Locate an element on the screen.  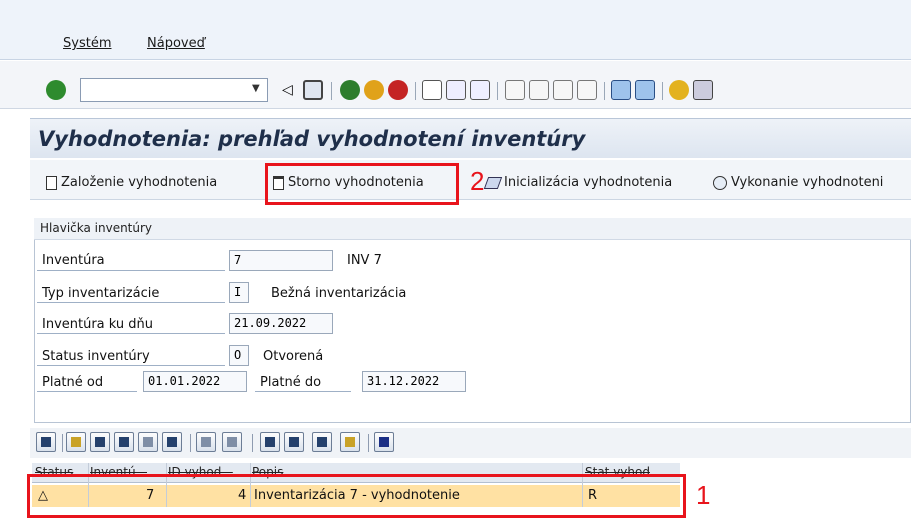
enter-check-icon is located at coordinates (56, 90).